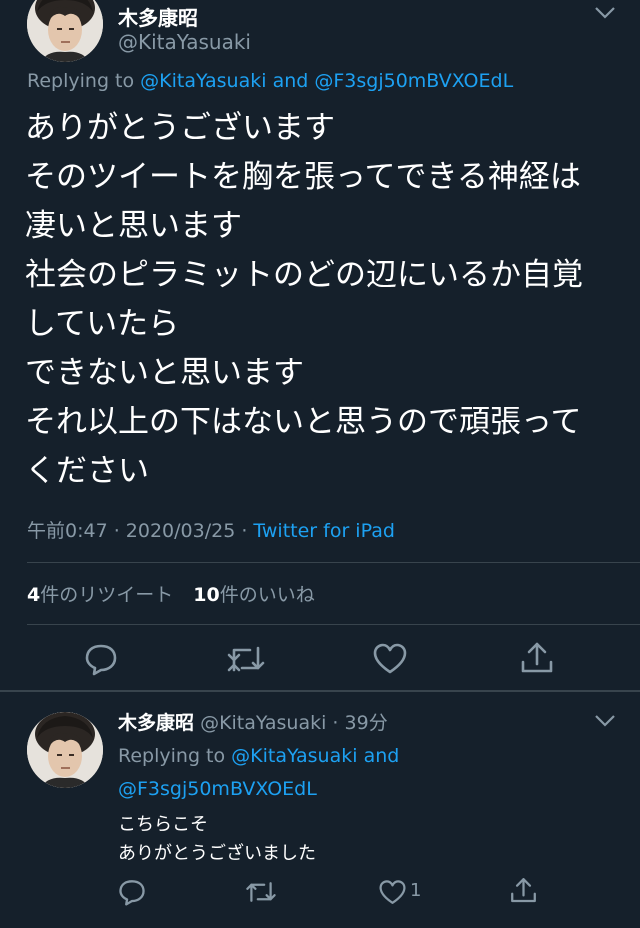  Describe the element at coordinates (87, 471) in the screenshot. I see `tweet-text-line: ください` at that location.